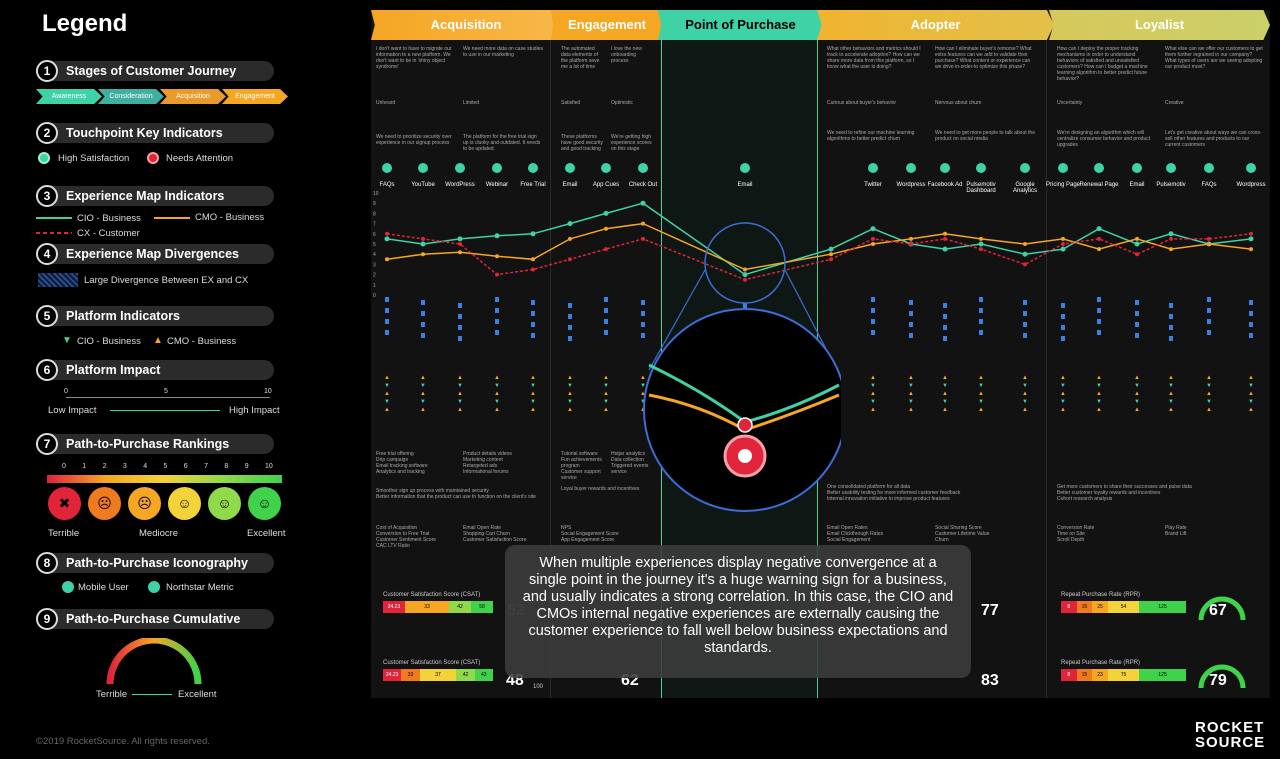  Describe the element at coordinates (165, 466) in the screenshot. I see `ranking-tick: 5` at that location.